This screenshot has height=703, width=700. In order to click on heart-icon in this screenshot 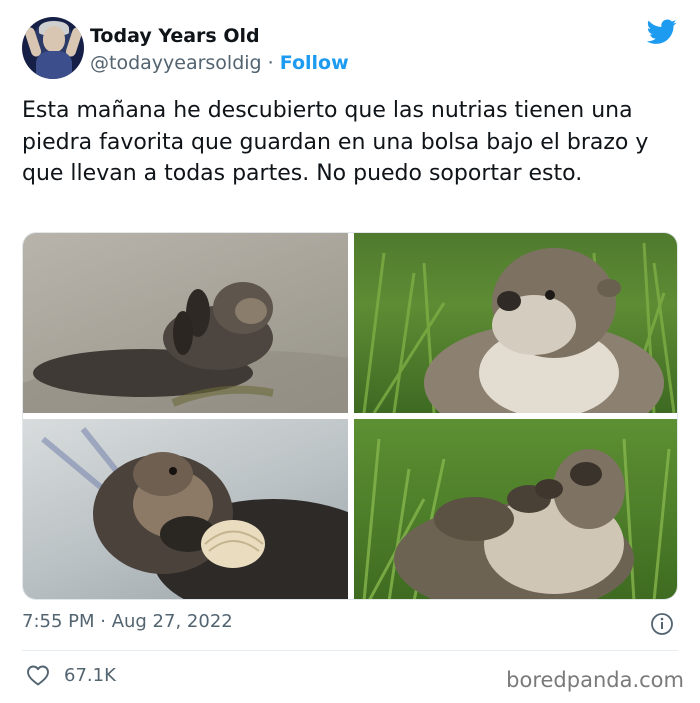, I will do `click(38, 675)`.